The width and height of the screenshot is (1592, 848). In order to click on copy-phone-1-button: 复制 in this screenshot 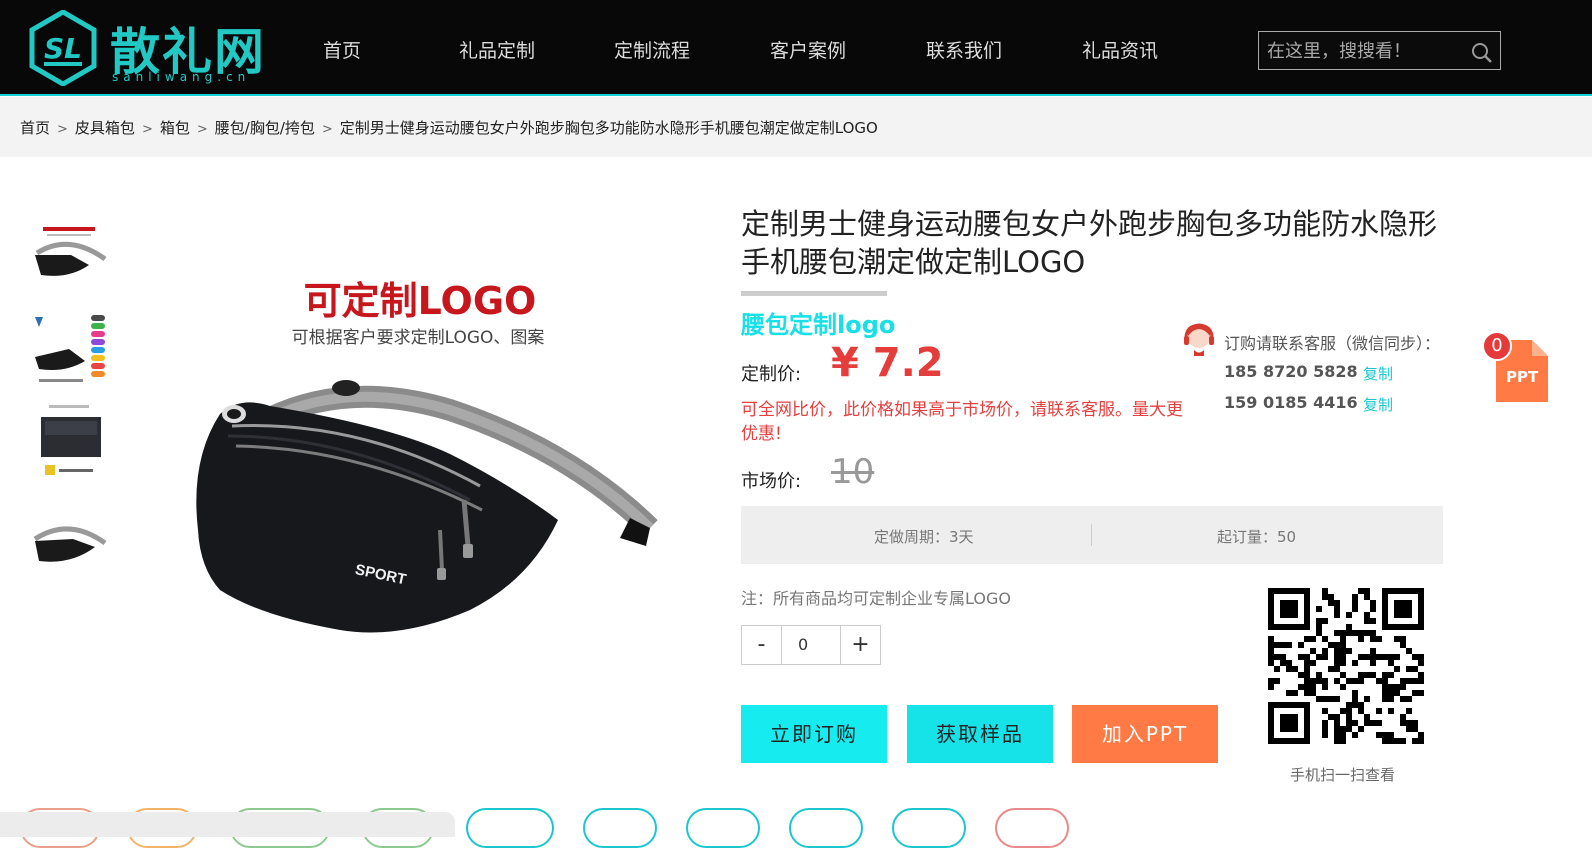, I will do `click(1378, 373)`.